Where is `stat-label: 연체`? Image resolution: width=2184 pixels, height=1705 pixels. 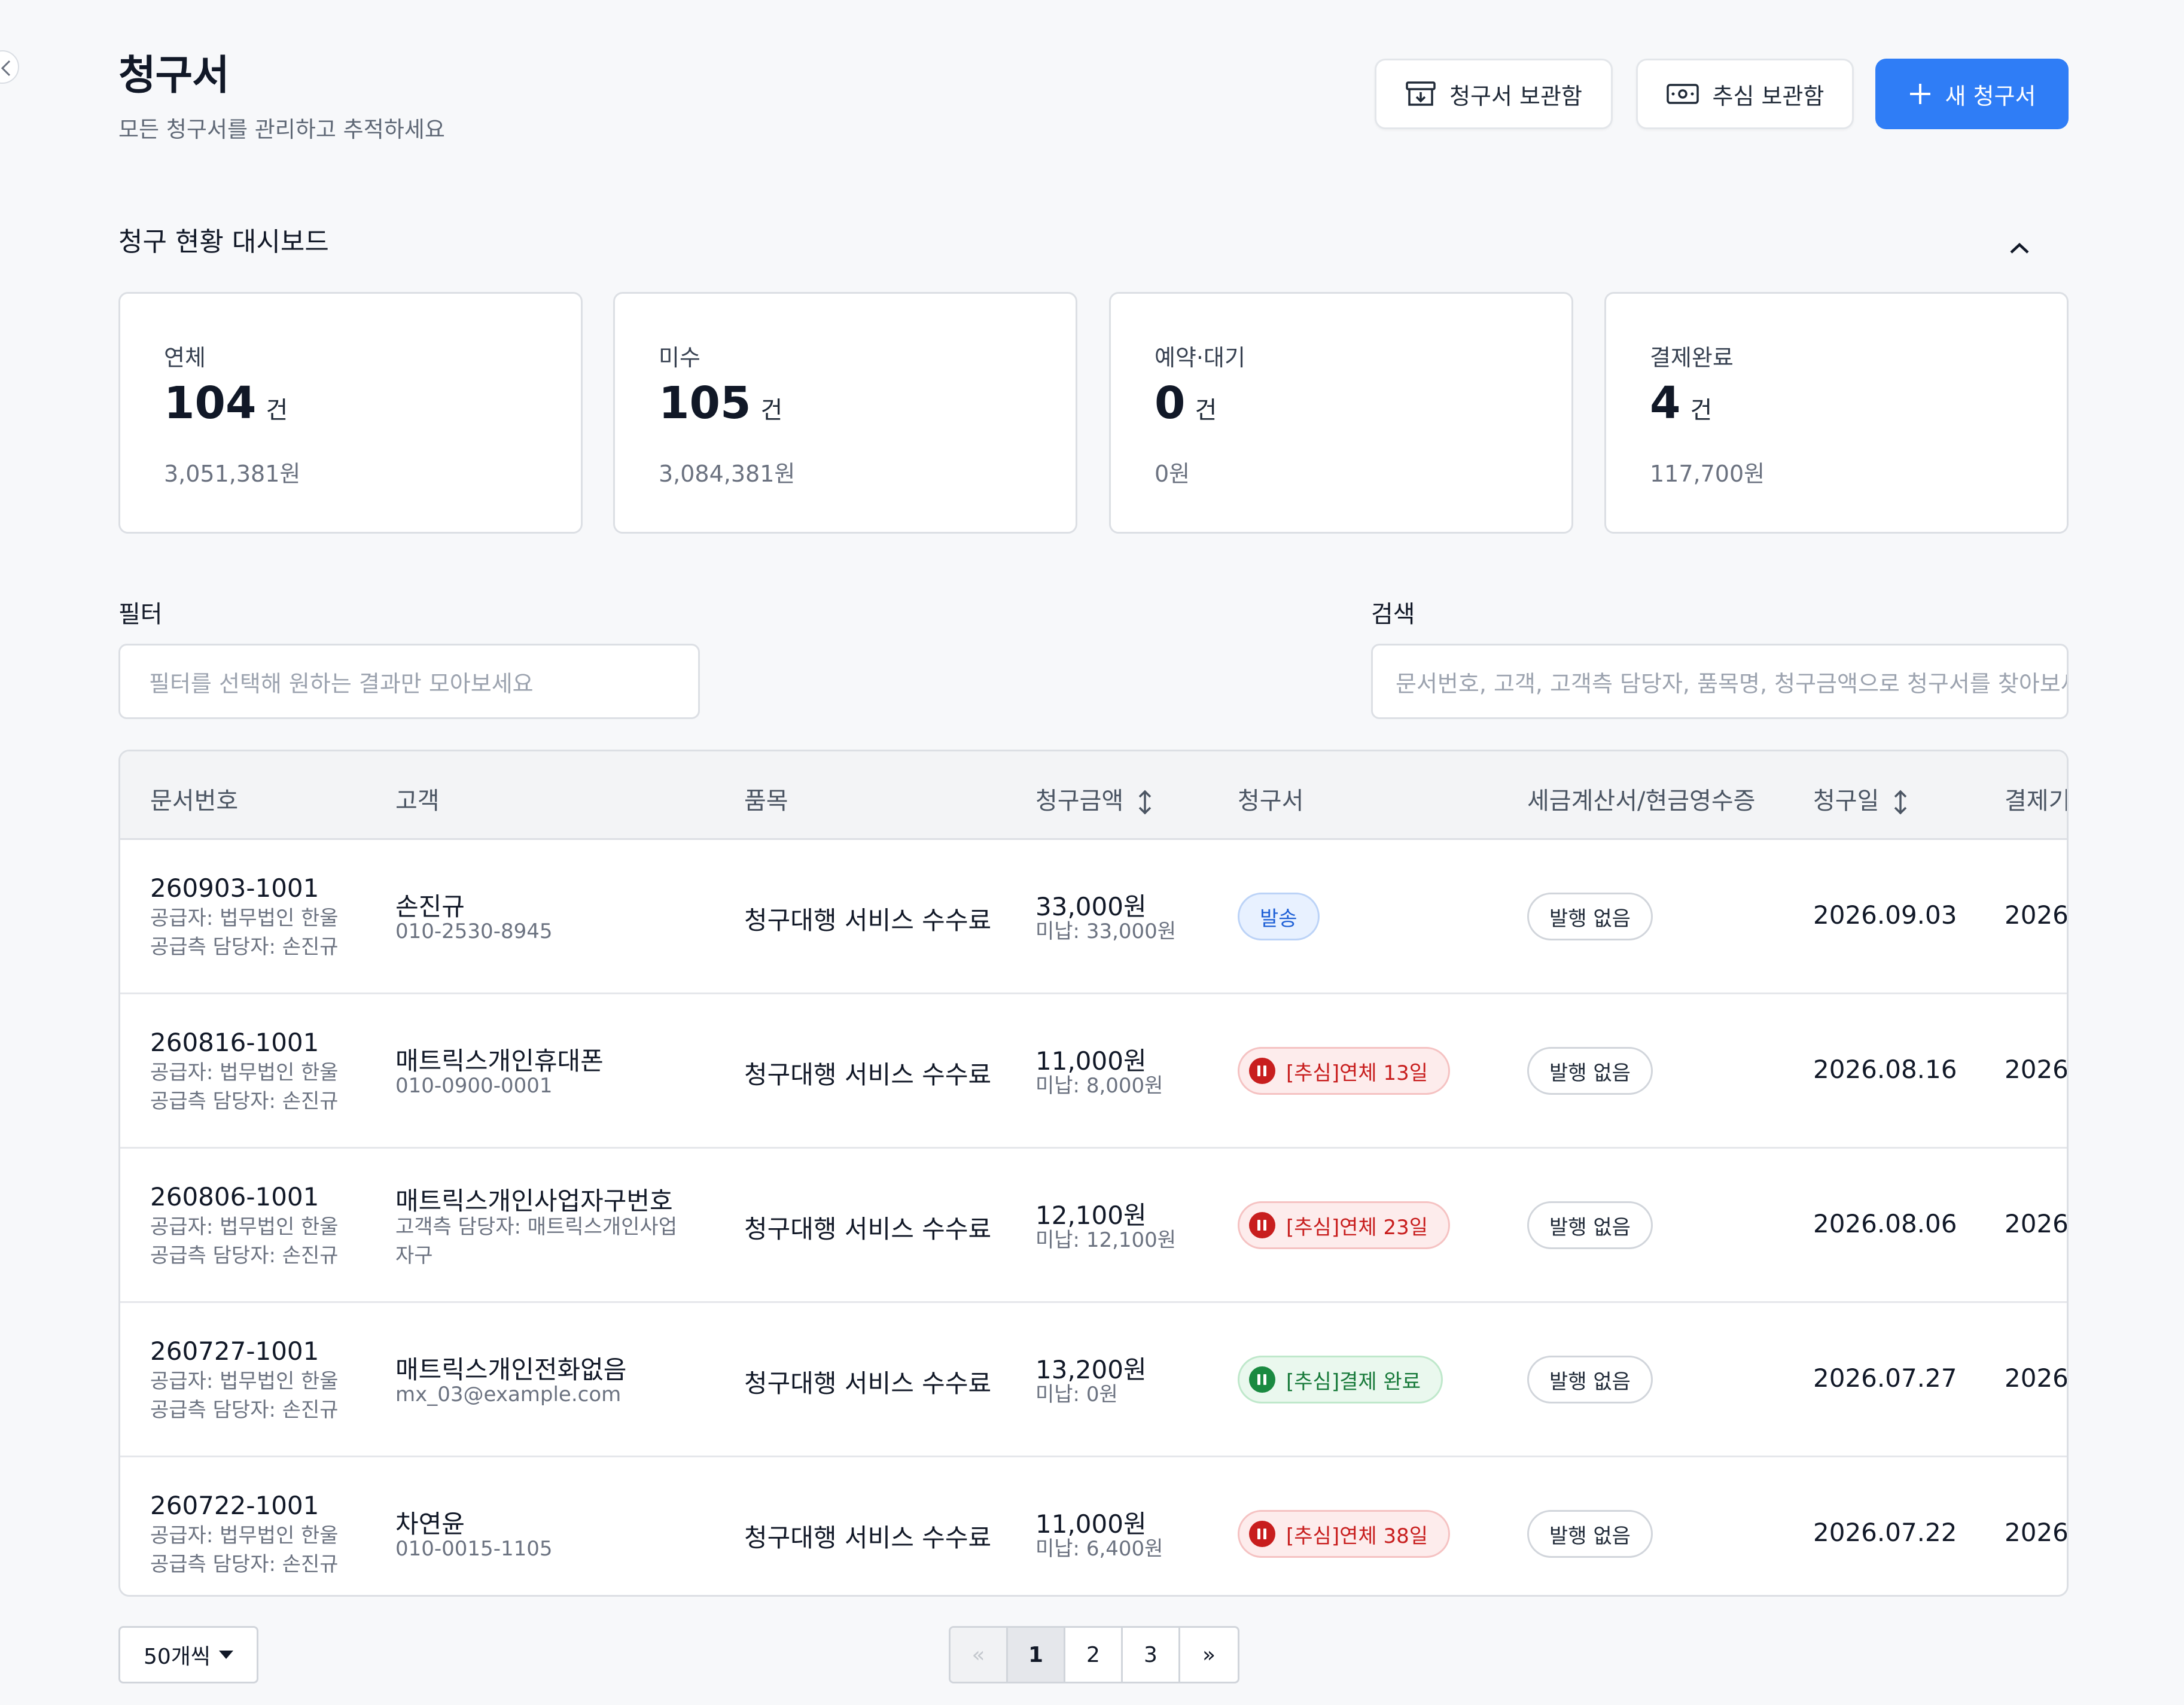 stat-label: 연체 is located at coordinates (185, 358).